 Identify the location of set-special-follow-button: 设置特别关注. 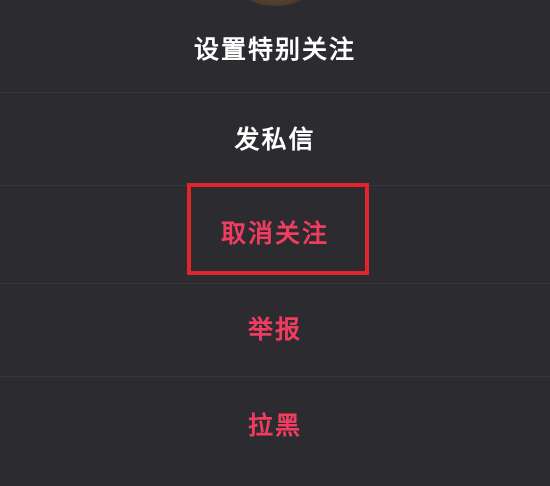
(275, 50).